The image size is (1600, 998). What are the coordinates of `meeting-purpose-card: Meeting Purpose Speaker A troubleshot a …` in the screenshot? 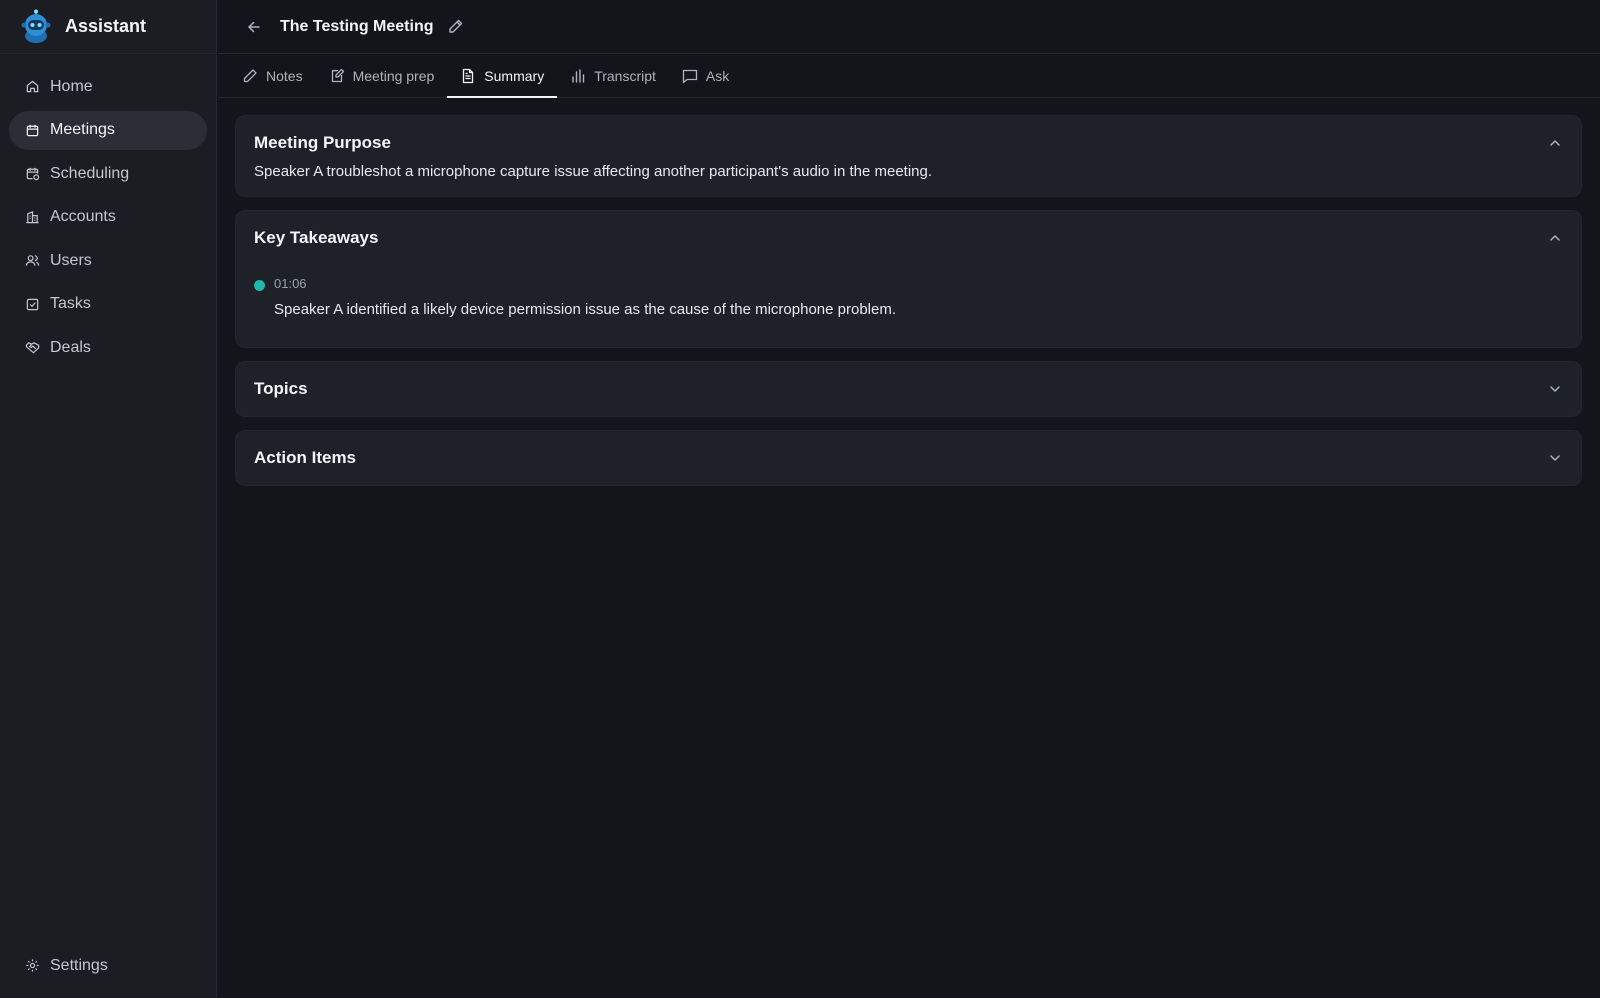 It's located at (908, 156).